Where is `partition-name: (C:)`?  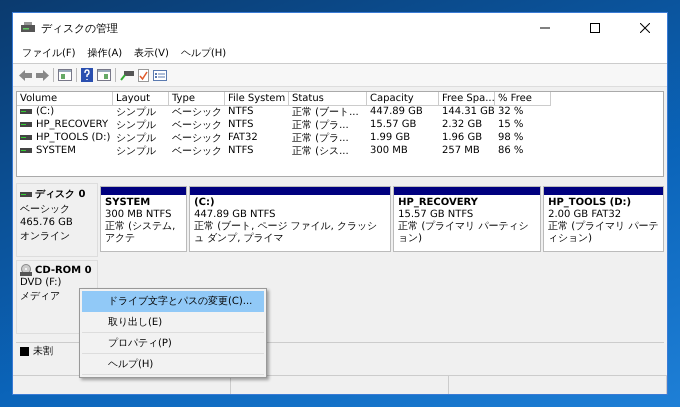
partition-name: (C:) is located at coordinates (205, 203).